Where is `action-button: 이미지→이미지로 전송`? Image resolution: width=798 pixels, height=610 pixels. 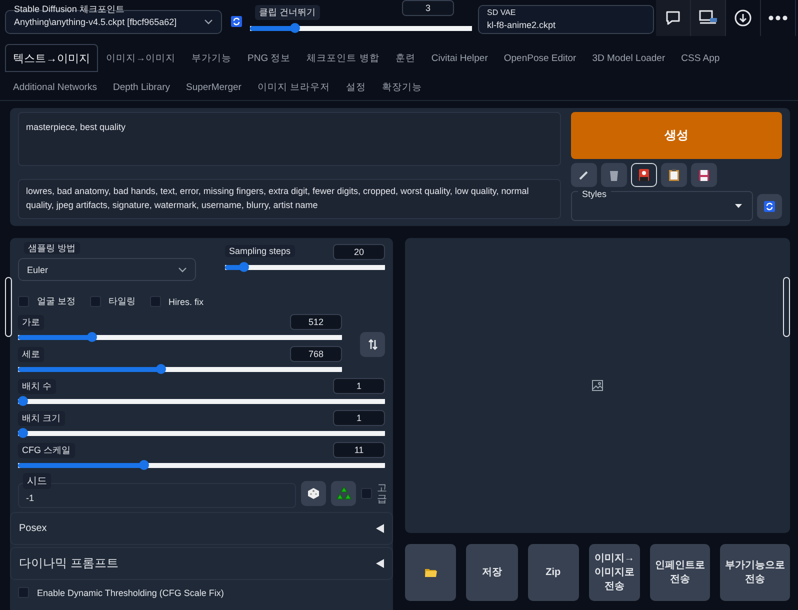
action-button: 이미지→이미지로 전송 is located at coordinates (614, 572).